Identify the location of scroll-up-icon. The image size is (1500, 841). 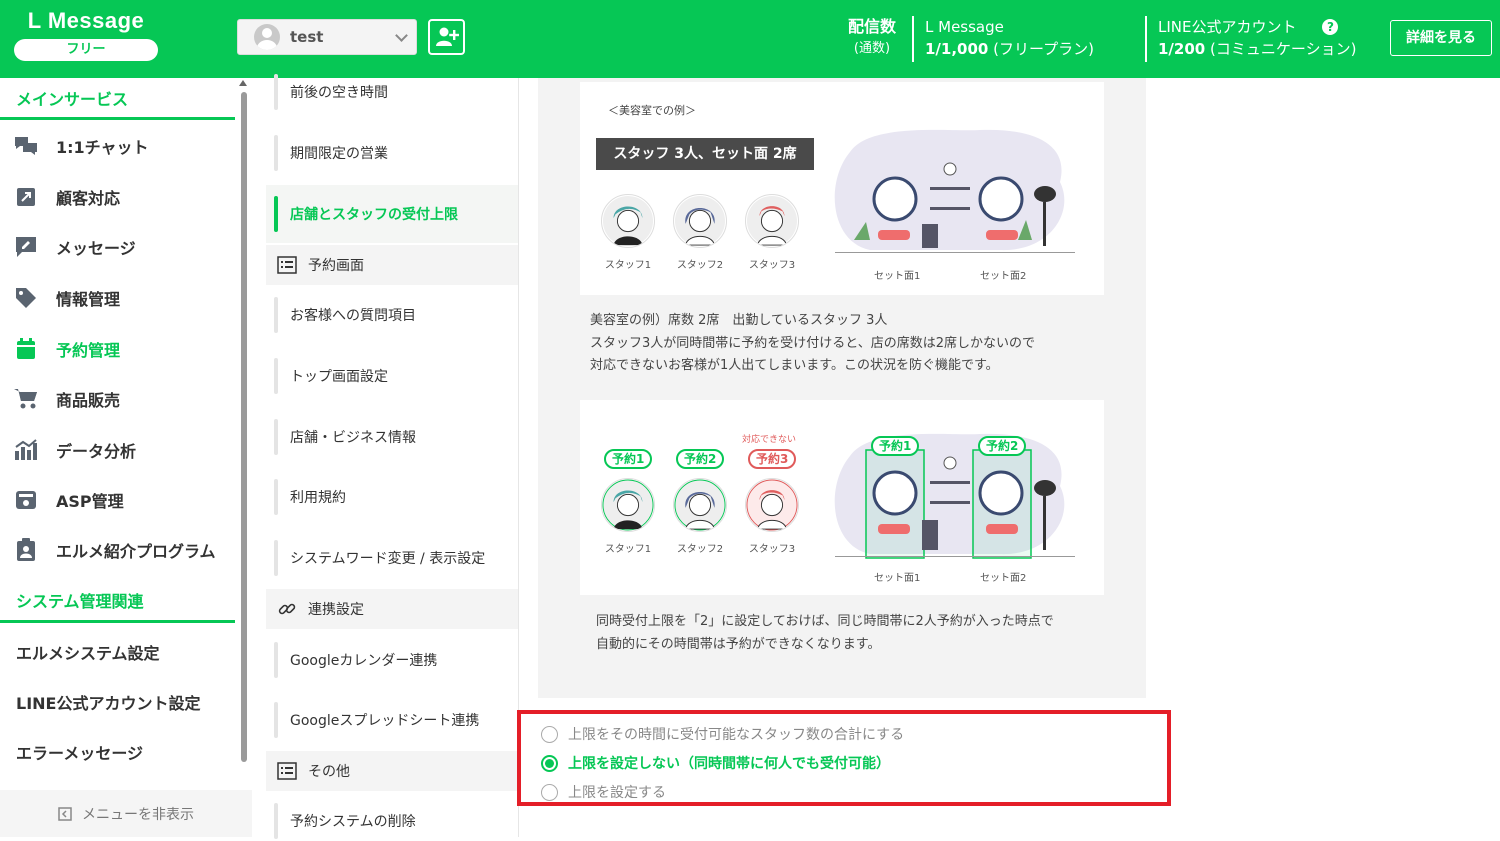
(243, 83).